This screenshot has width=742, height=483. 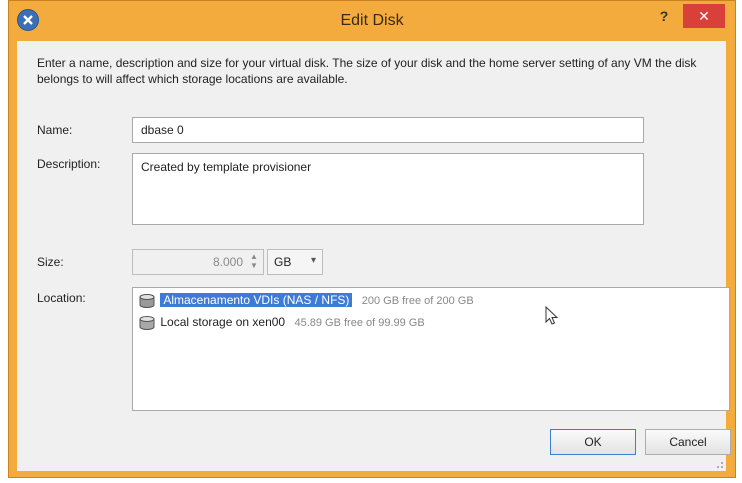 I want to click on name-label: Name:, so click(x=55, y=130).